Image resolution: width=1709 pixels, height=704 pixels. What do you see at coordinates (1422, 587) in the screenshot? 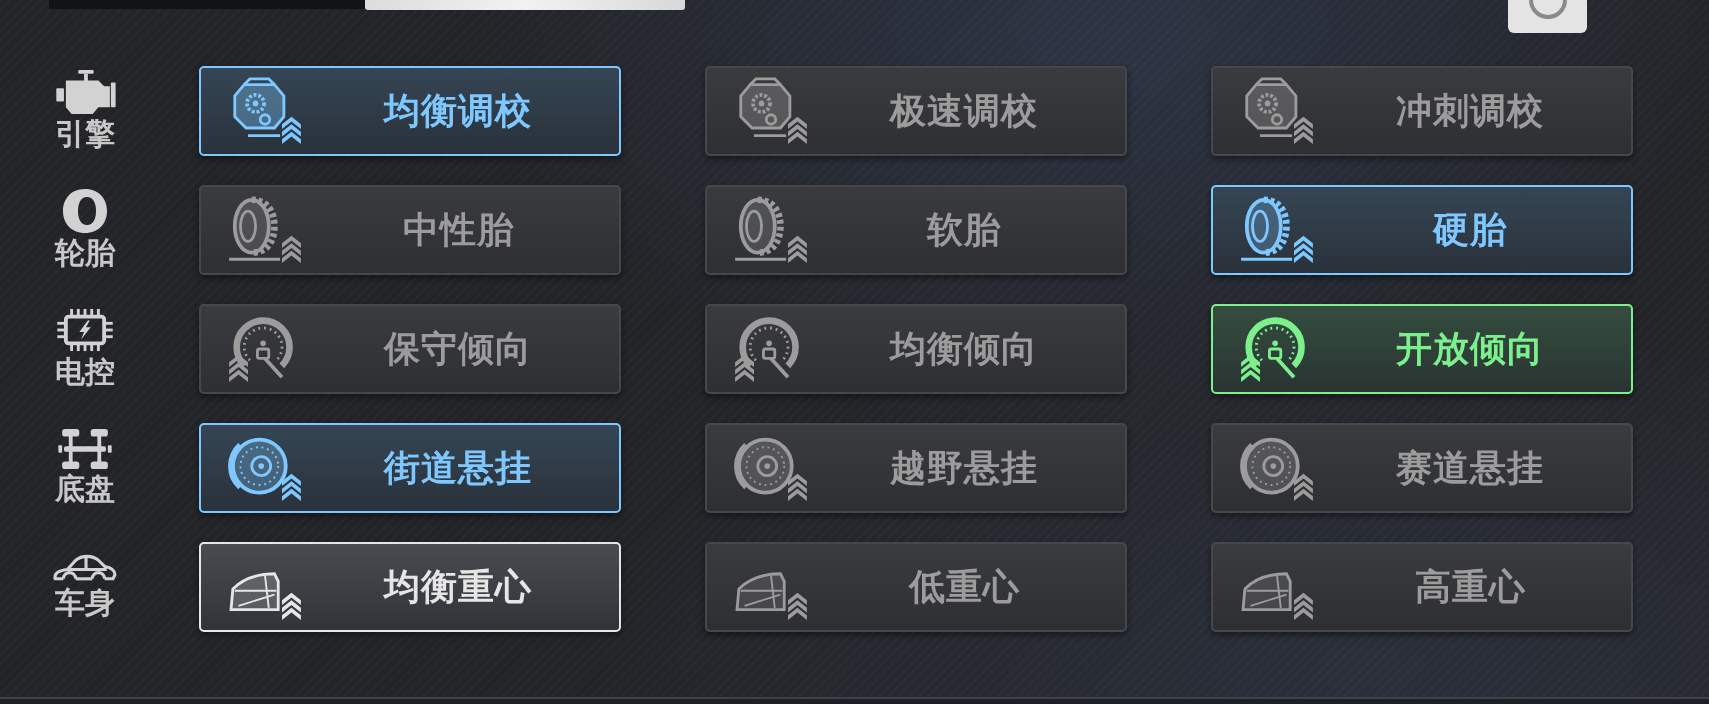
I see `option-button: 高重心` at bounding box center [1422, 587].